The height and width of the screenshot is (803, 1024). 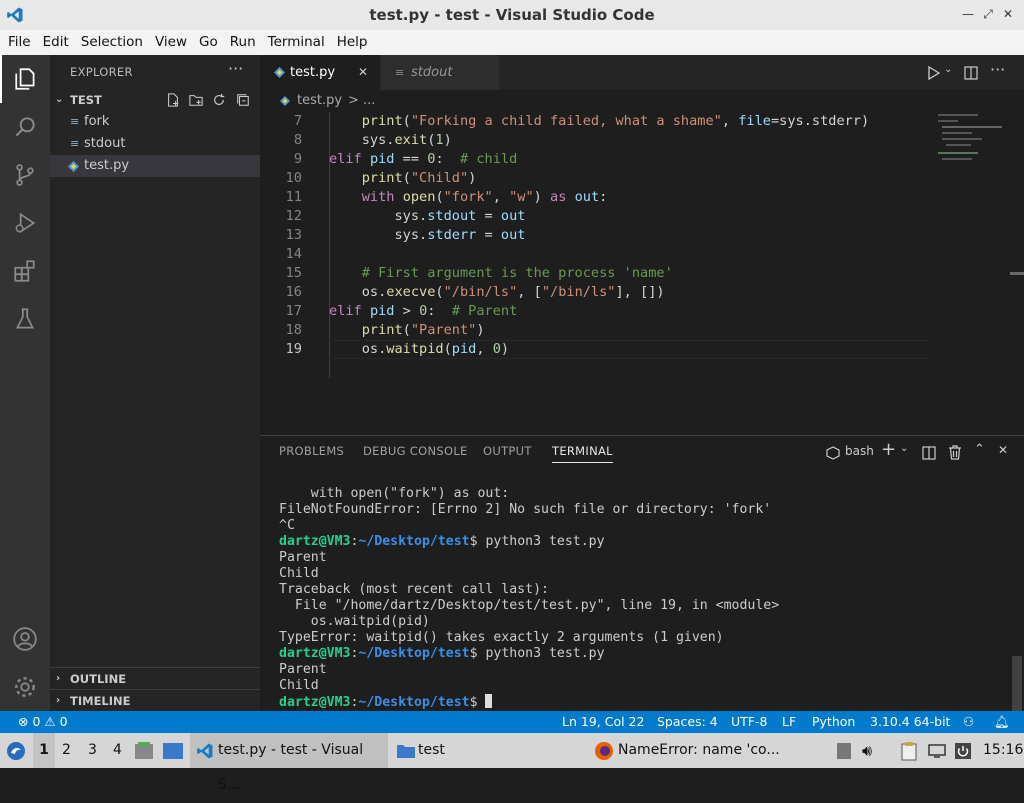 What do you see at coordinates (415, 451) in the screenshot?
I see `tab-debug-console: DEBUG CONSOLE` at bounding box center [415, 451].